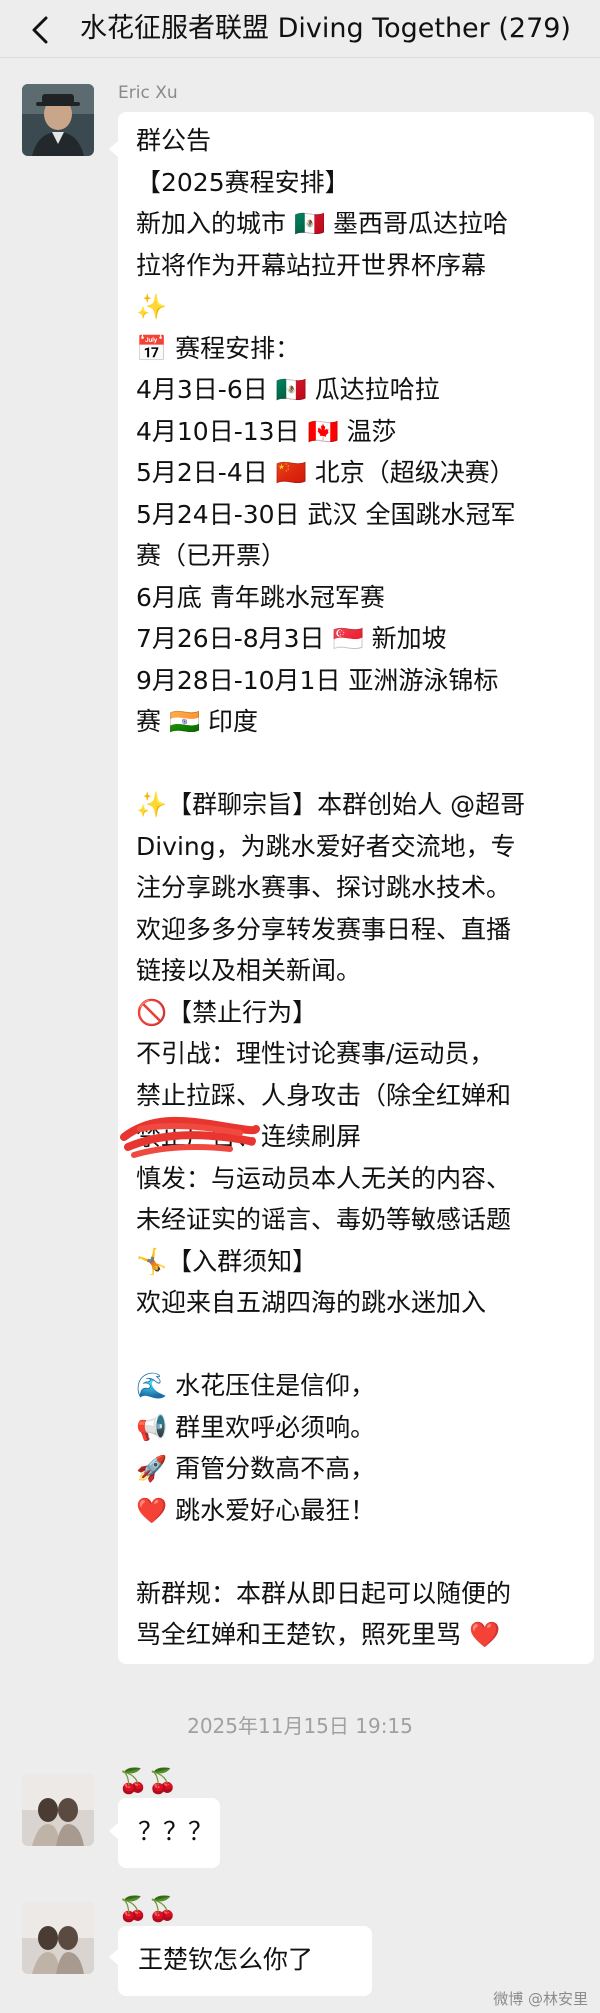  I want to click on announcement-line: 5月2日-4日 🇨🇳 北京（超级决赛）, so click(325, 472).